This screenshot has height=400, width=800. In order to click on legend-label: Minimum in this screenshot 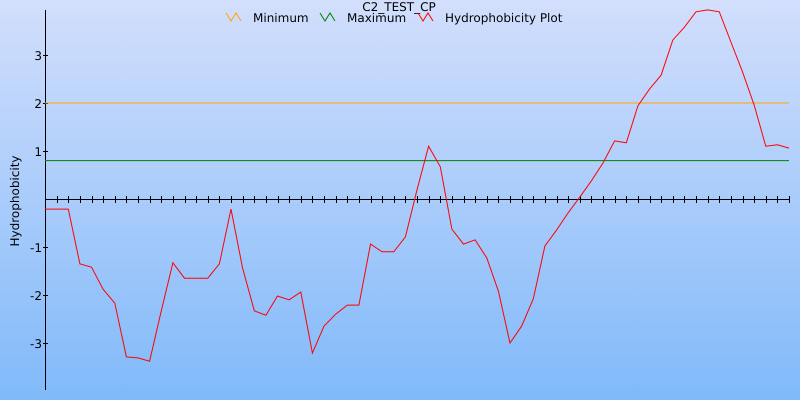, I will do `click(281, 18)`.